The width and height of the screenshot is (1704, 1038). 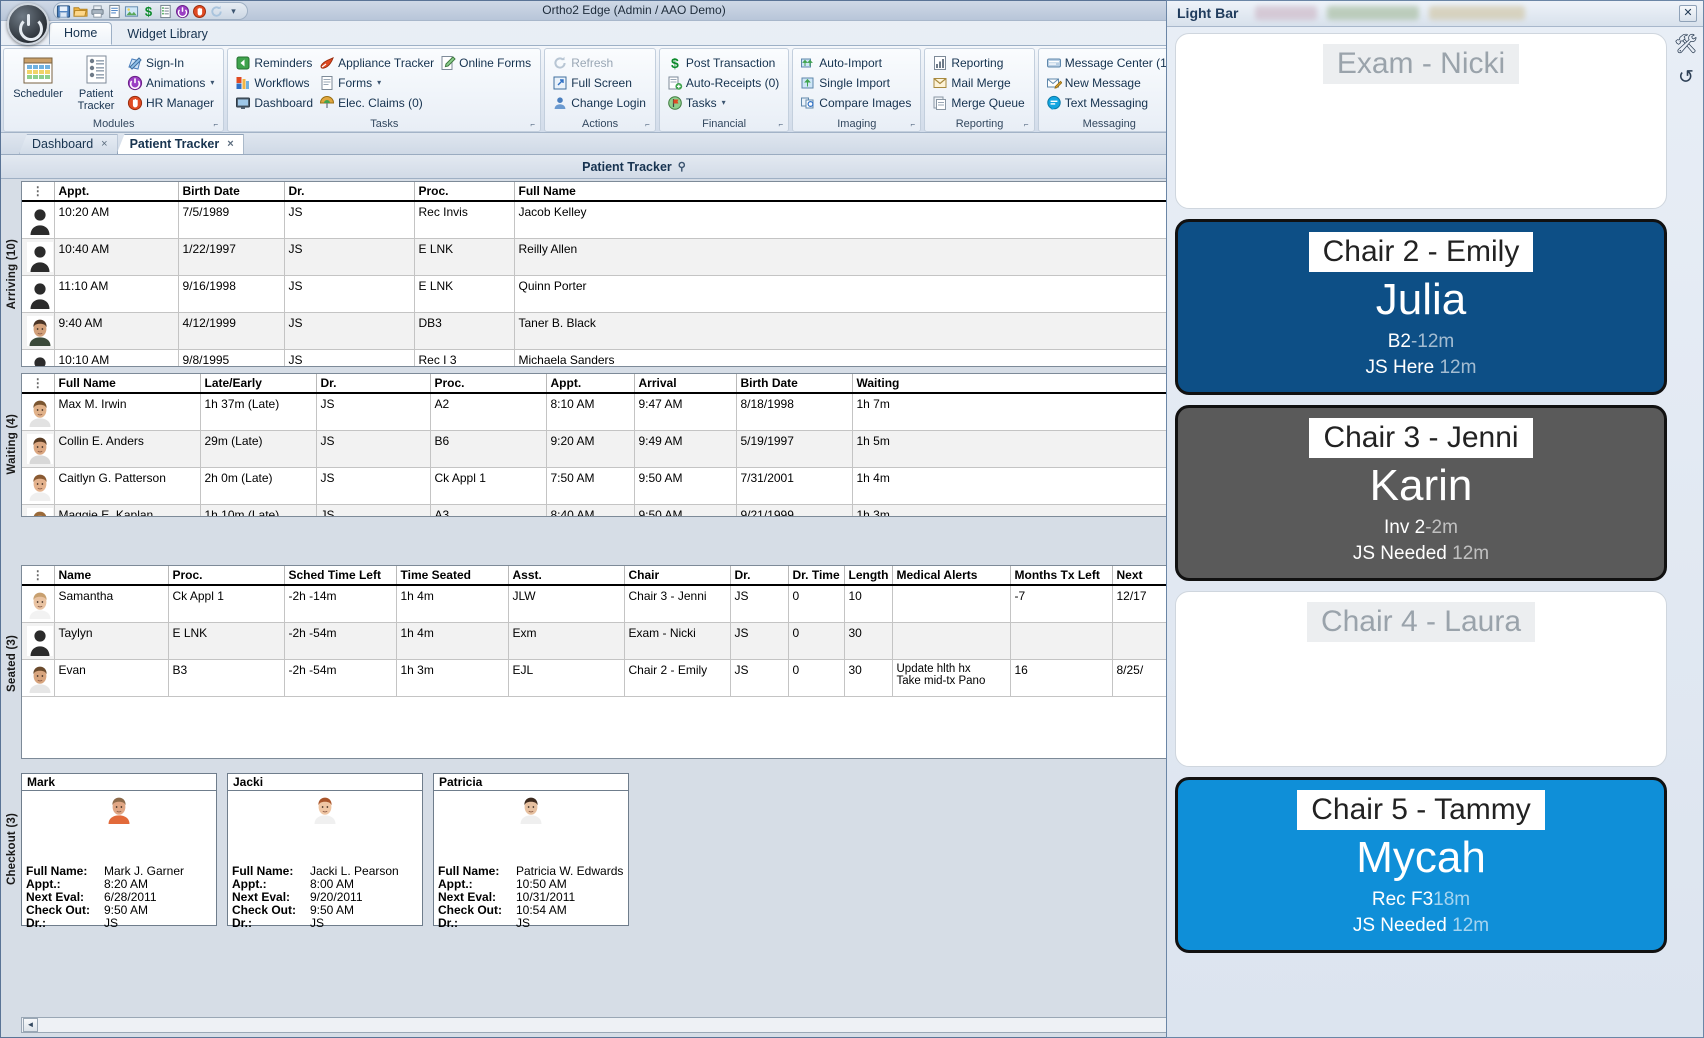 I want to click on report-icon, so click(x=114, y=11).